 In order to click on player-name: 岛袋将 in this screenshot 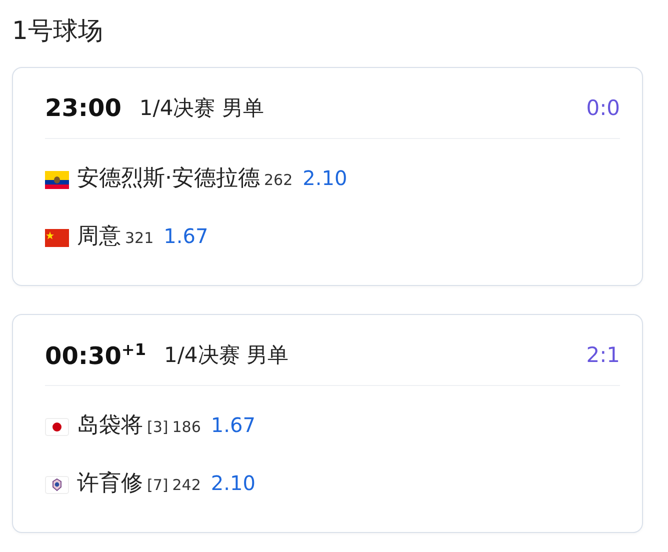, I will do `click(110, 426)`.